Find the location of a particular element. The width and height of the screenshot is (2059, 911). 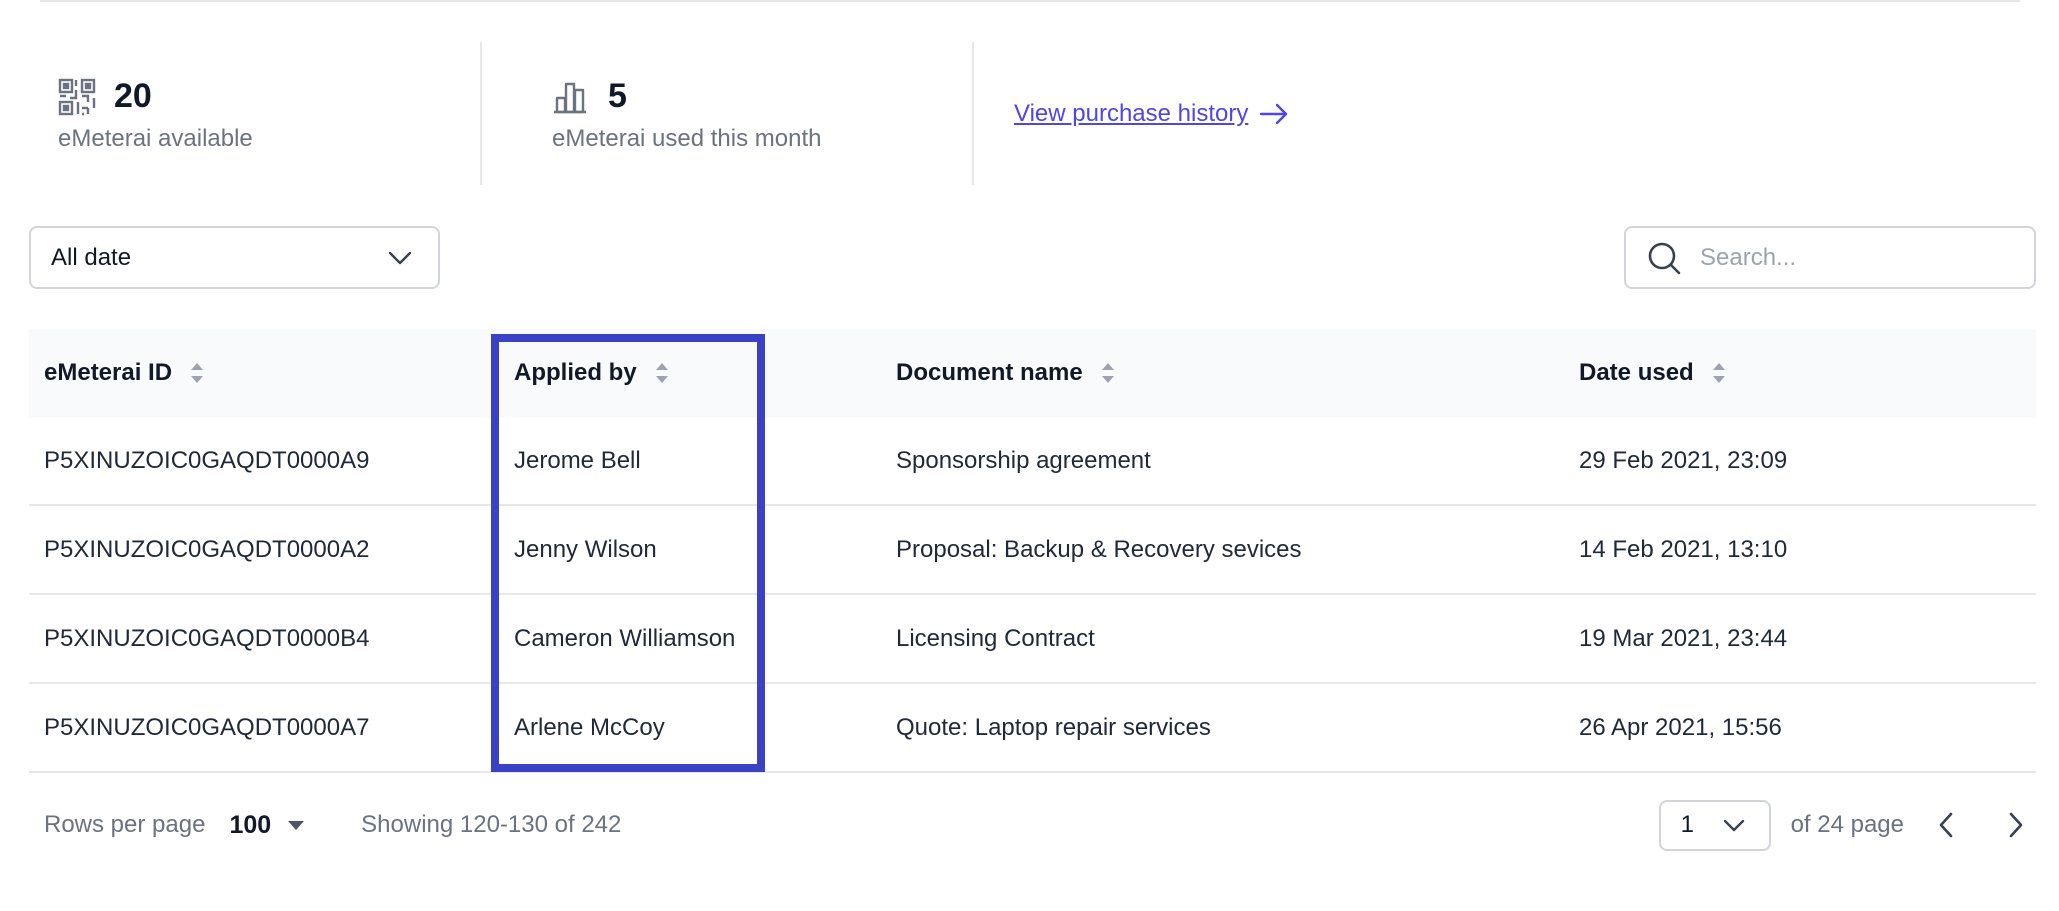

cell-document-name: Licensing Contract is located at coordinates (995, 638).